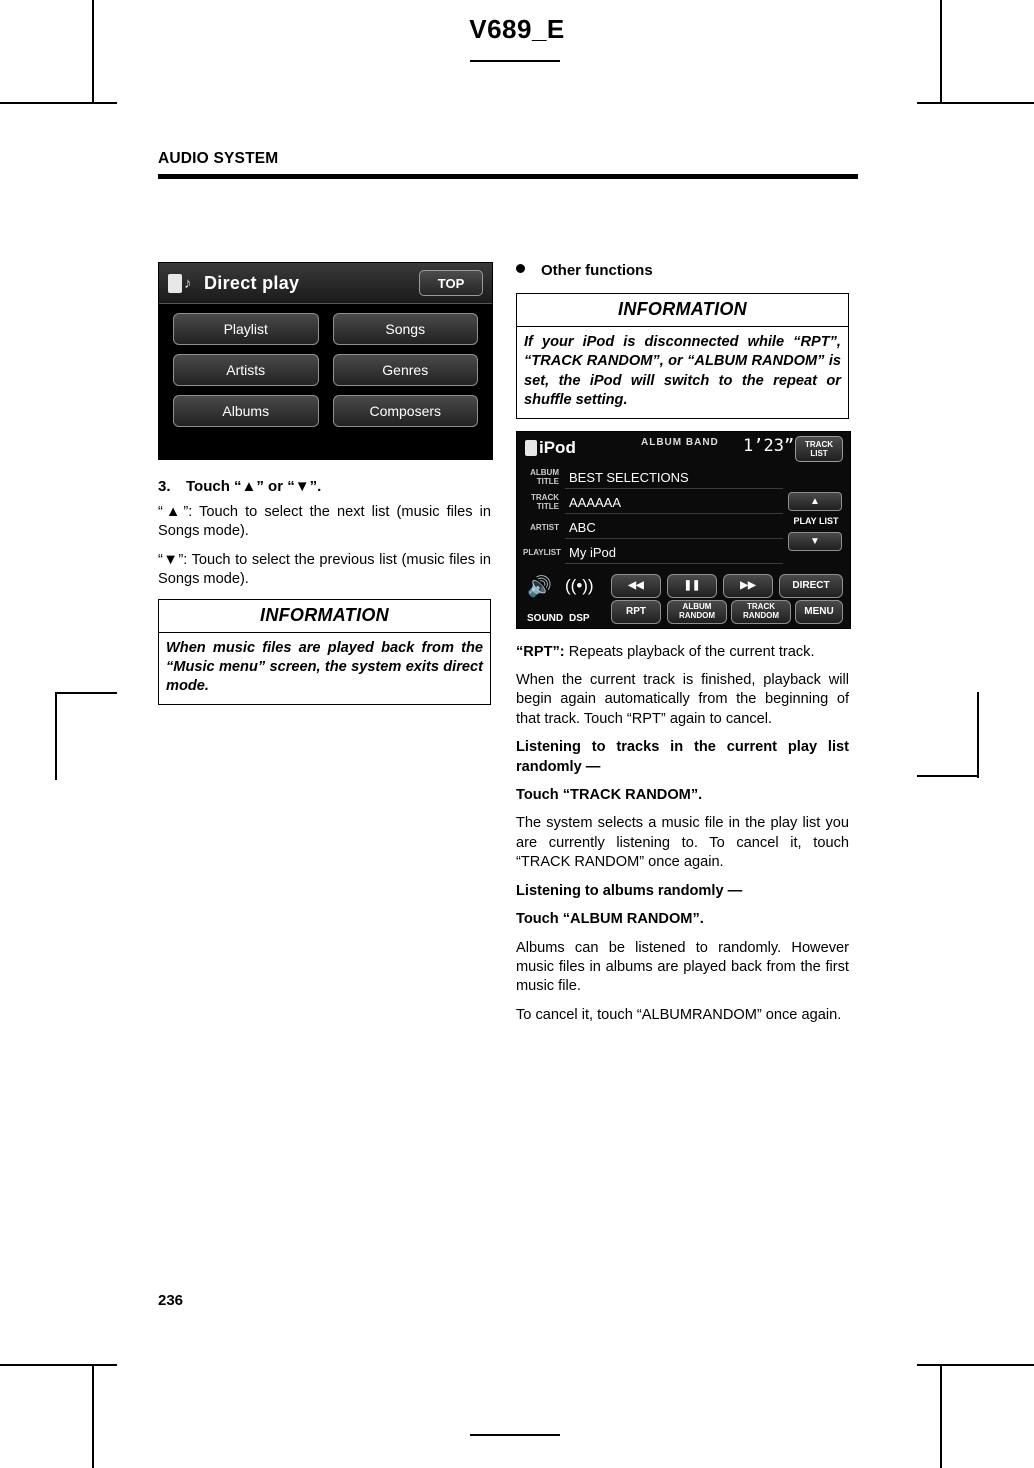 Image resolution: width=1034 pixels, height=1468 pixels. I want to click on album-random-action: Touch “ALBUM RANDOM”., so click(610, 919).